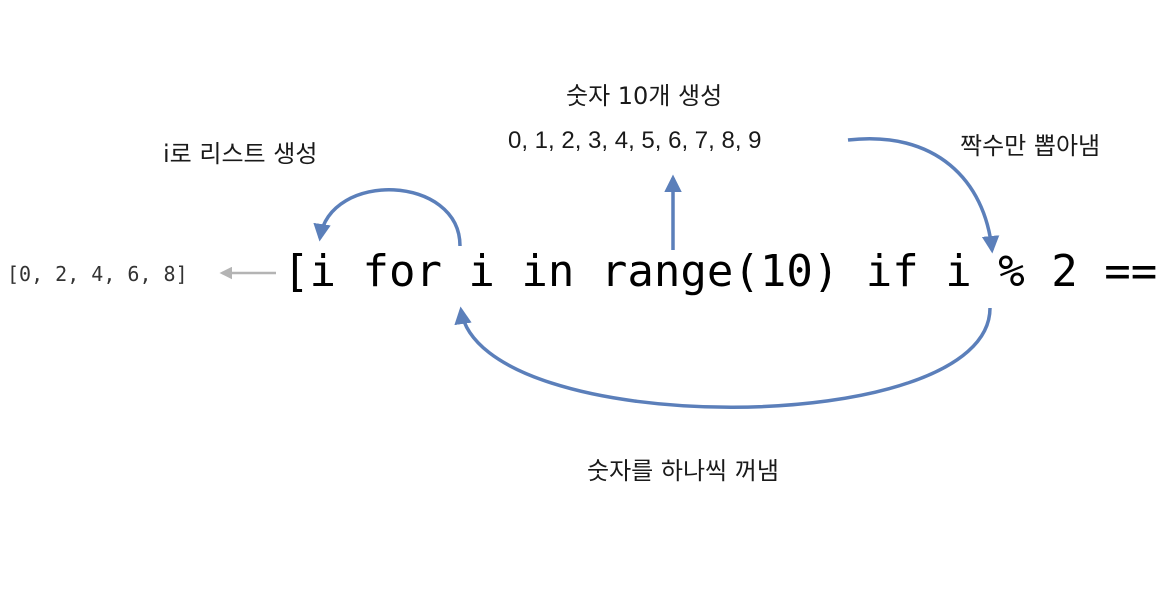 This screenshot has width=1162, height=602. Describe the element at coordinates (240, 154) in the screenshot. I see `make-list-label: i로 리스트 생성` at that location.